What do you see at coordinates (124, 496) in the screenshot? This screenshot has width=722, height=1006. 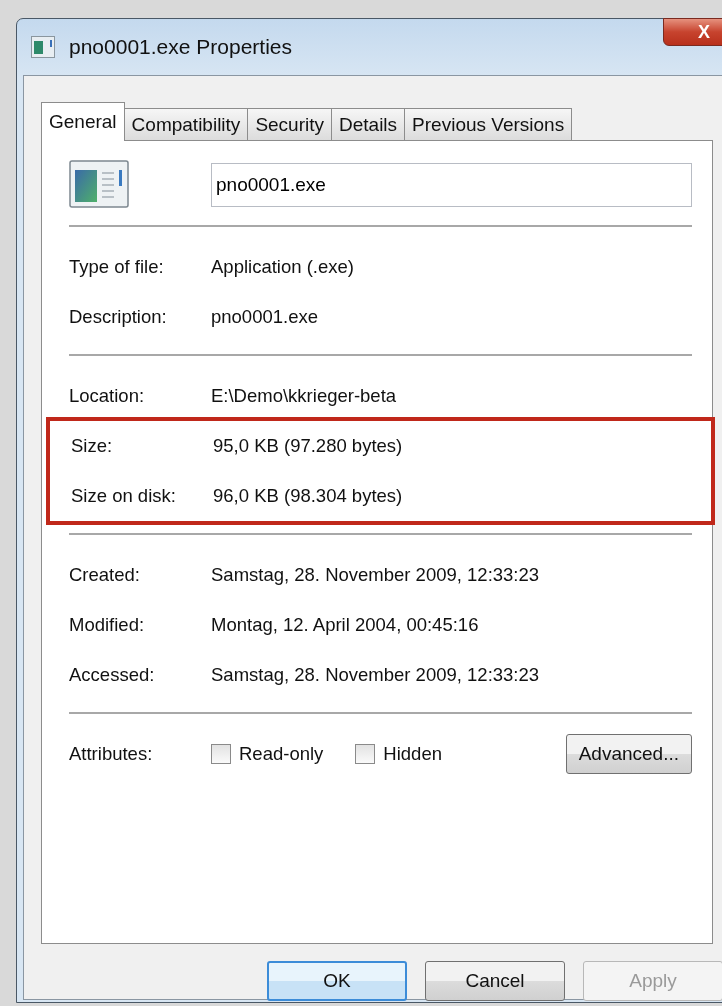 I see `property-label: Size on disk:` at bounding box center [124, 496].